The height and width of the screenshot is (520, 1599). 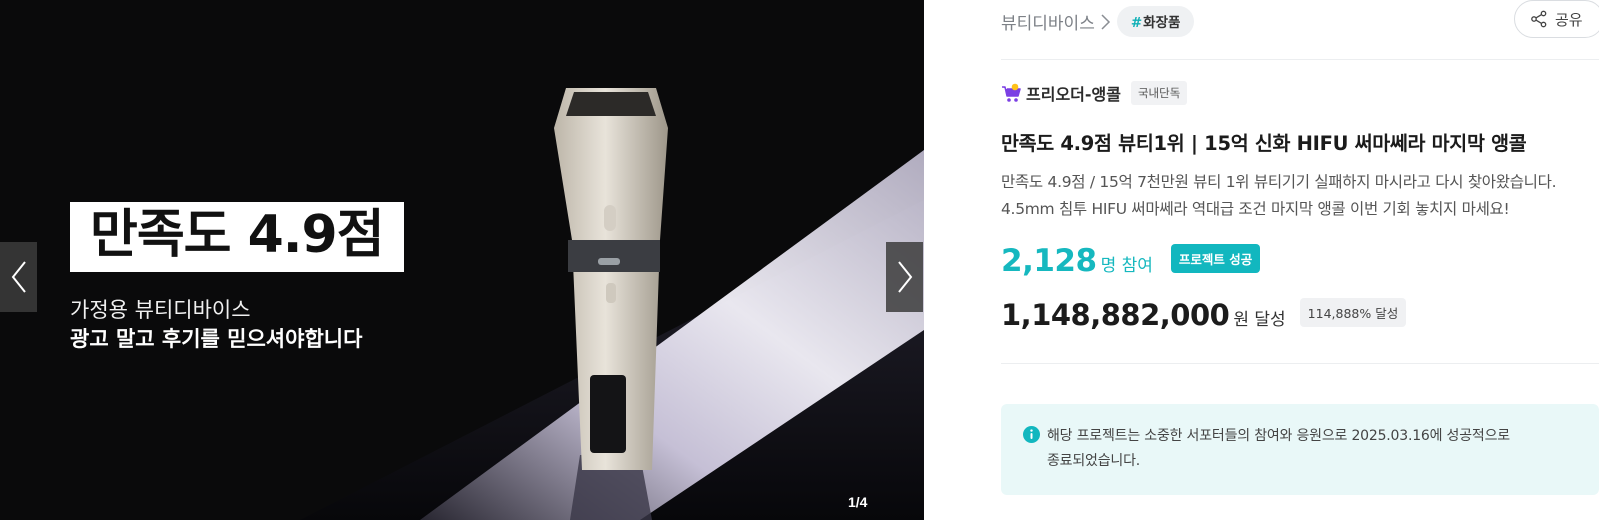 What do you see at coordinates (1159, 93) in the screenshot?
I see `exclusive-badge: 국내단독` at bounding box center [1159, 93].